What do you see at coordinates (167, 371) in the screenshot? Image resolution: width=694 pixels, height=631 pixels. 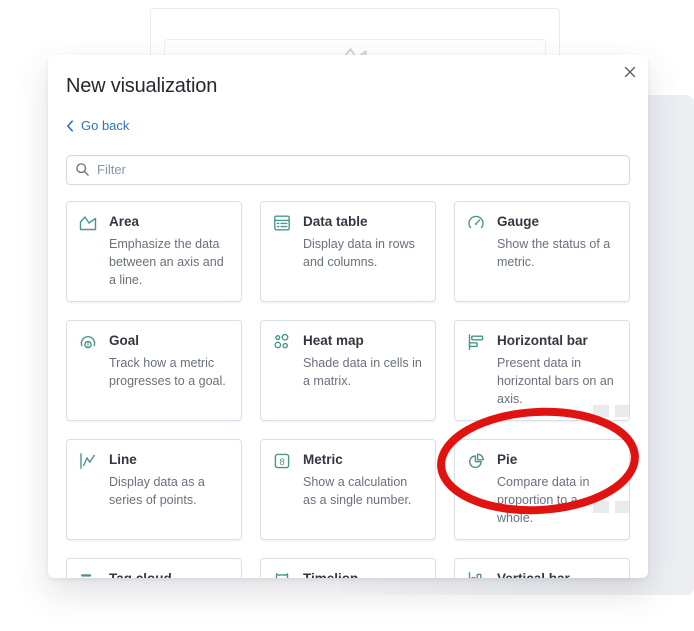 I see `viz-card-description: Track how a metric progresses to a goal.` at bounding box center [167, 371].